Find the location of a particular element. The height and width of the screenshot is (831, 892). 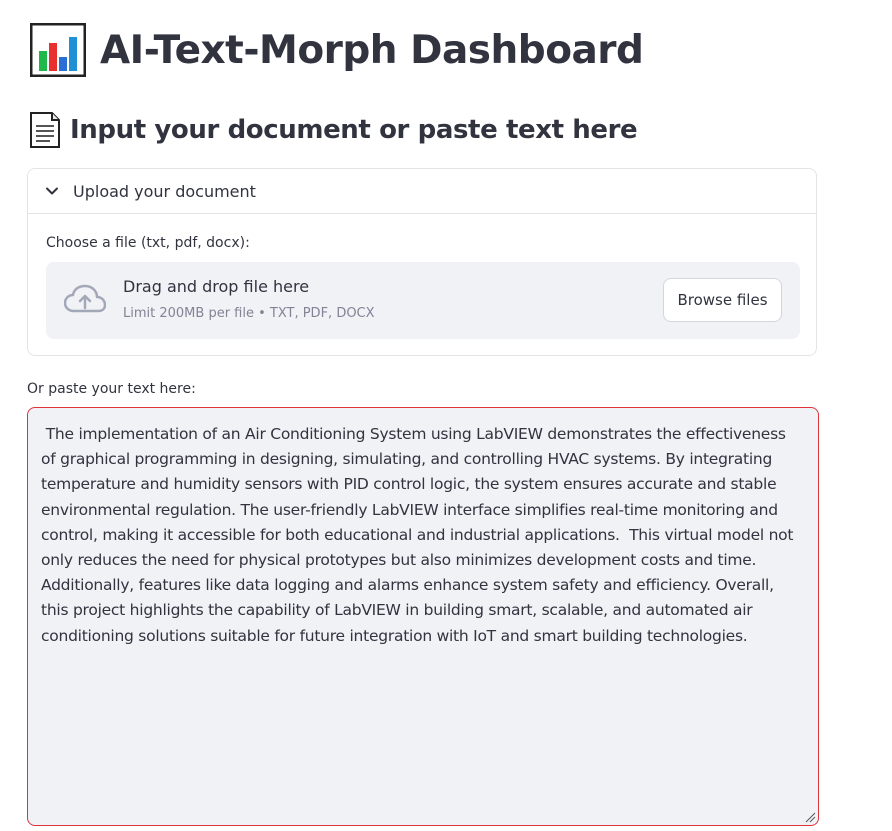

resize-handle-icon is located at coordinates (810, 817).